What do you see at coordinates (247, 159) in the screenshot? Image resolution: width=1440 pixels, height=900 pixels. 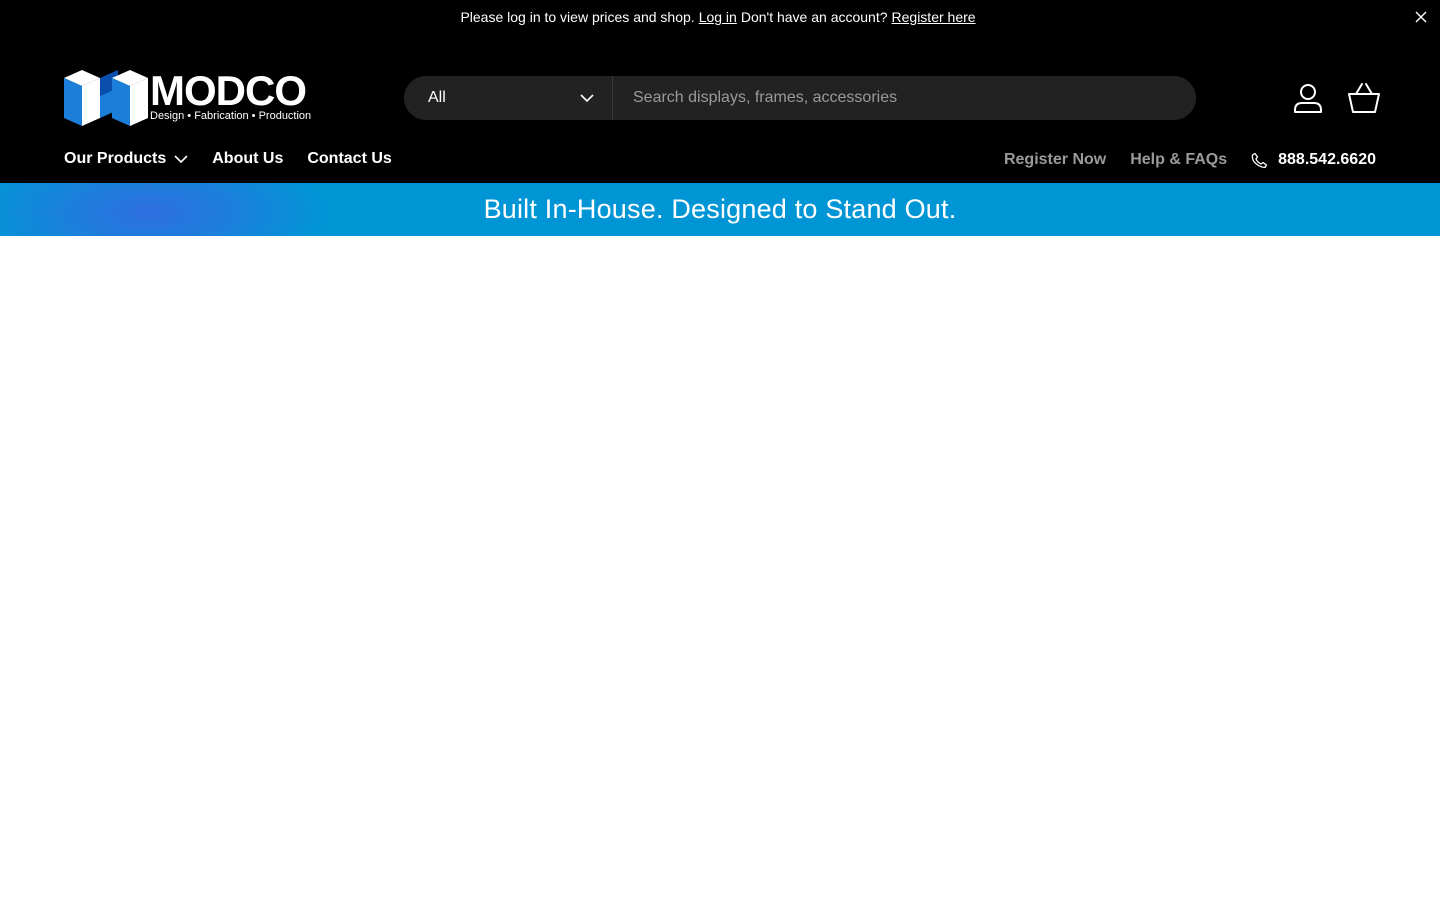 I see `nav-about-us: About Us` at bounding box center [247, 159].